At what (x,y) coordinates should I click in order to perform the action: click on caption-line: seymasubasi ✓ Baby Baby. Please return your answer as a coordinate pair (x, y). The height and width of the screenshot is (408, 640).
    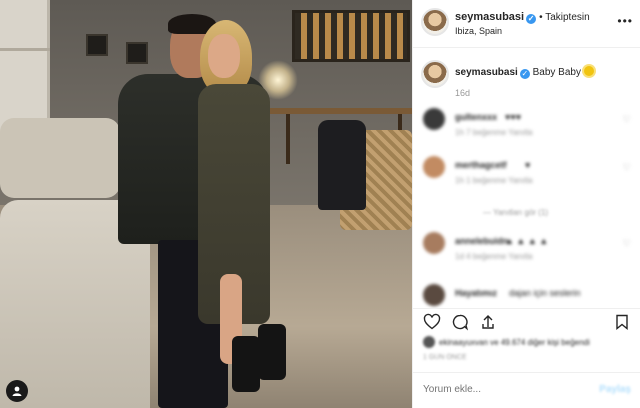
    Looking at the image, I should click on (524, 72).